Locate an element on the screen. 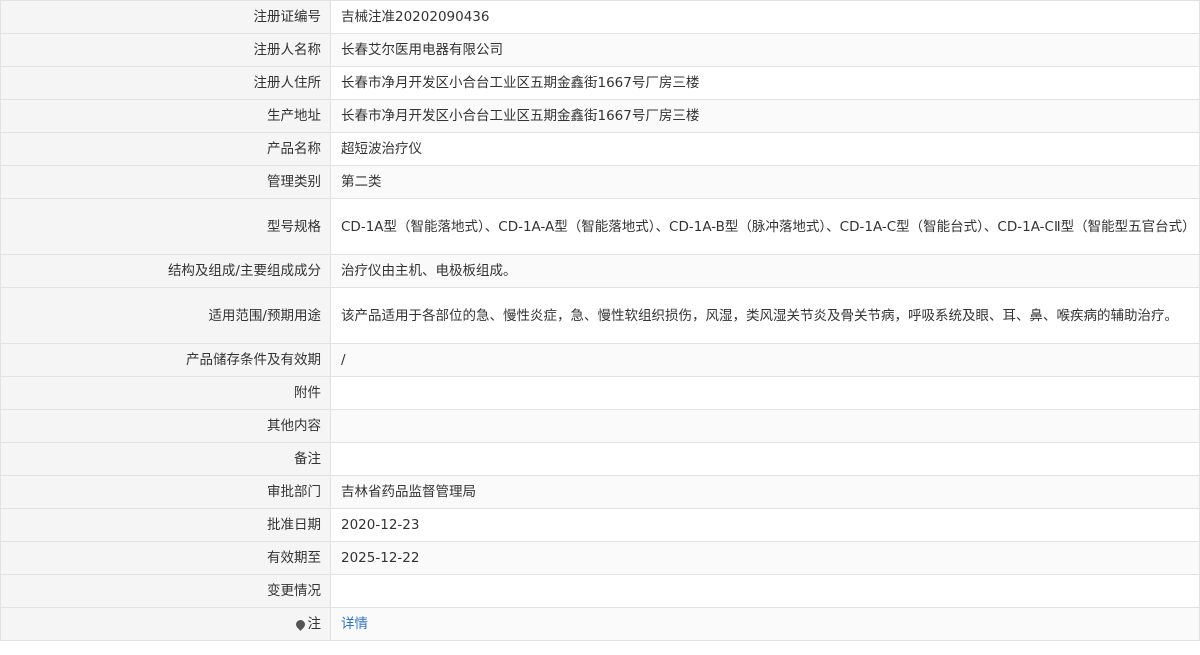 The image size is (1200, 655). table-row-attachments: 附件 is located at coordinates (600, 393).